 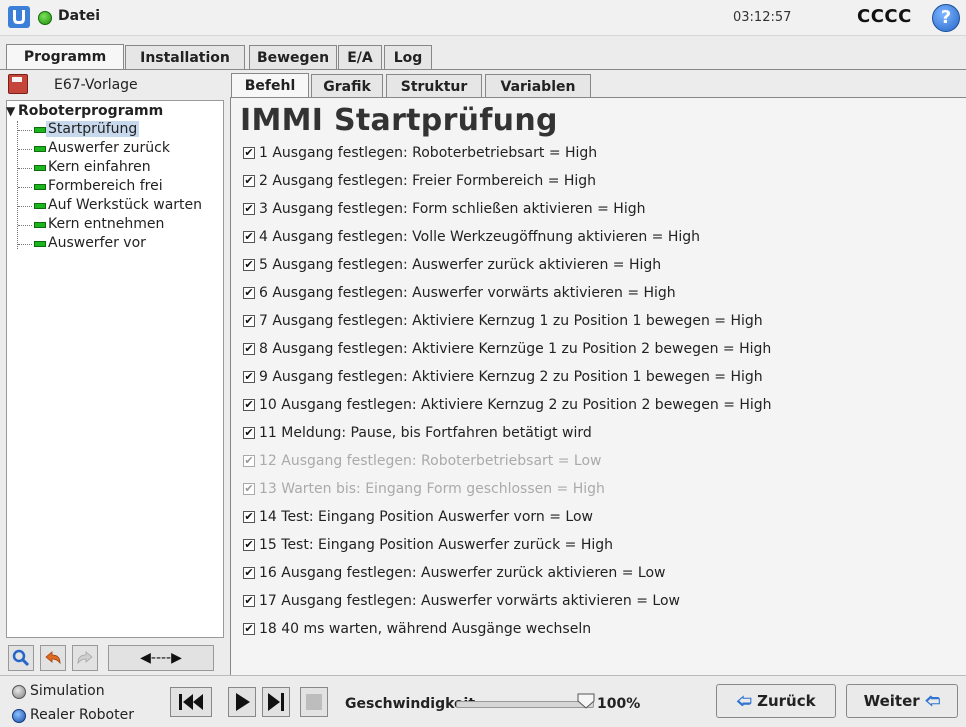 I want to click on tree-item-kern-einfahren: Kern einfahren, so click(x=118, y=168).